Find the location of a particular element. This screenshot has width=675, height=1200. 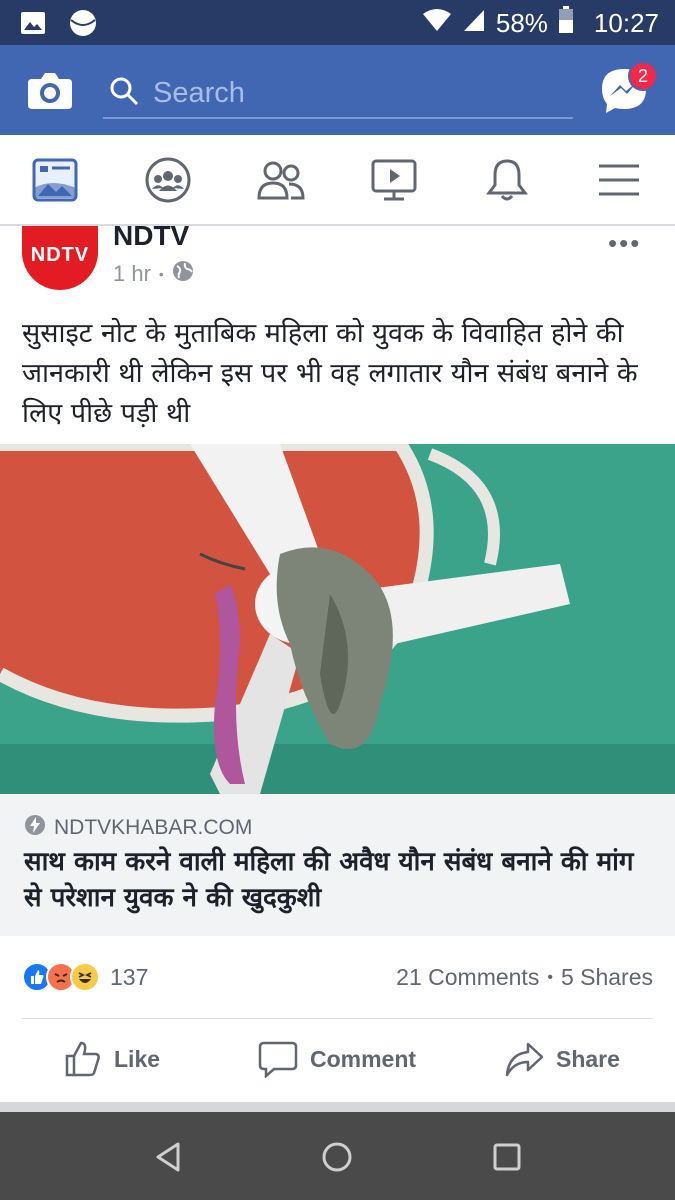

instant-article-icon is located at coordinates (35, 828).